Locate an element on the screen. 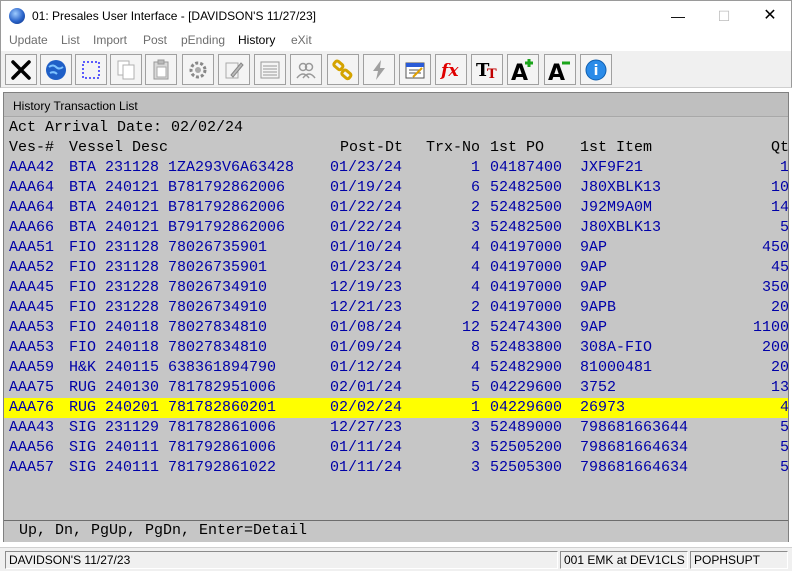  cell-desc: RUG 240201 781782860201 is located at coordinates (173, 407).